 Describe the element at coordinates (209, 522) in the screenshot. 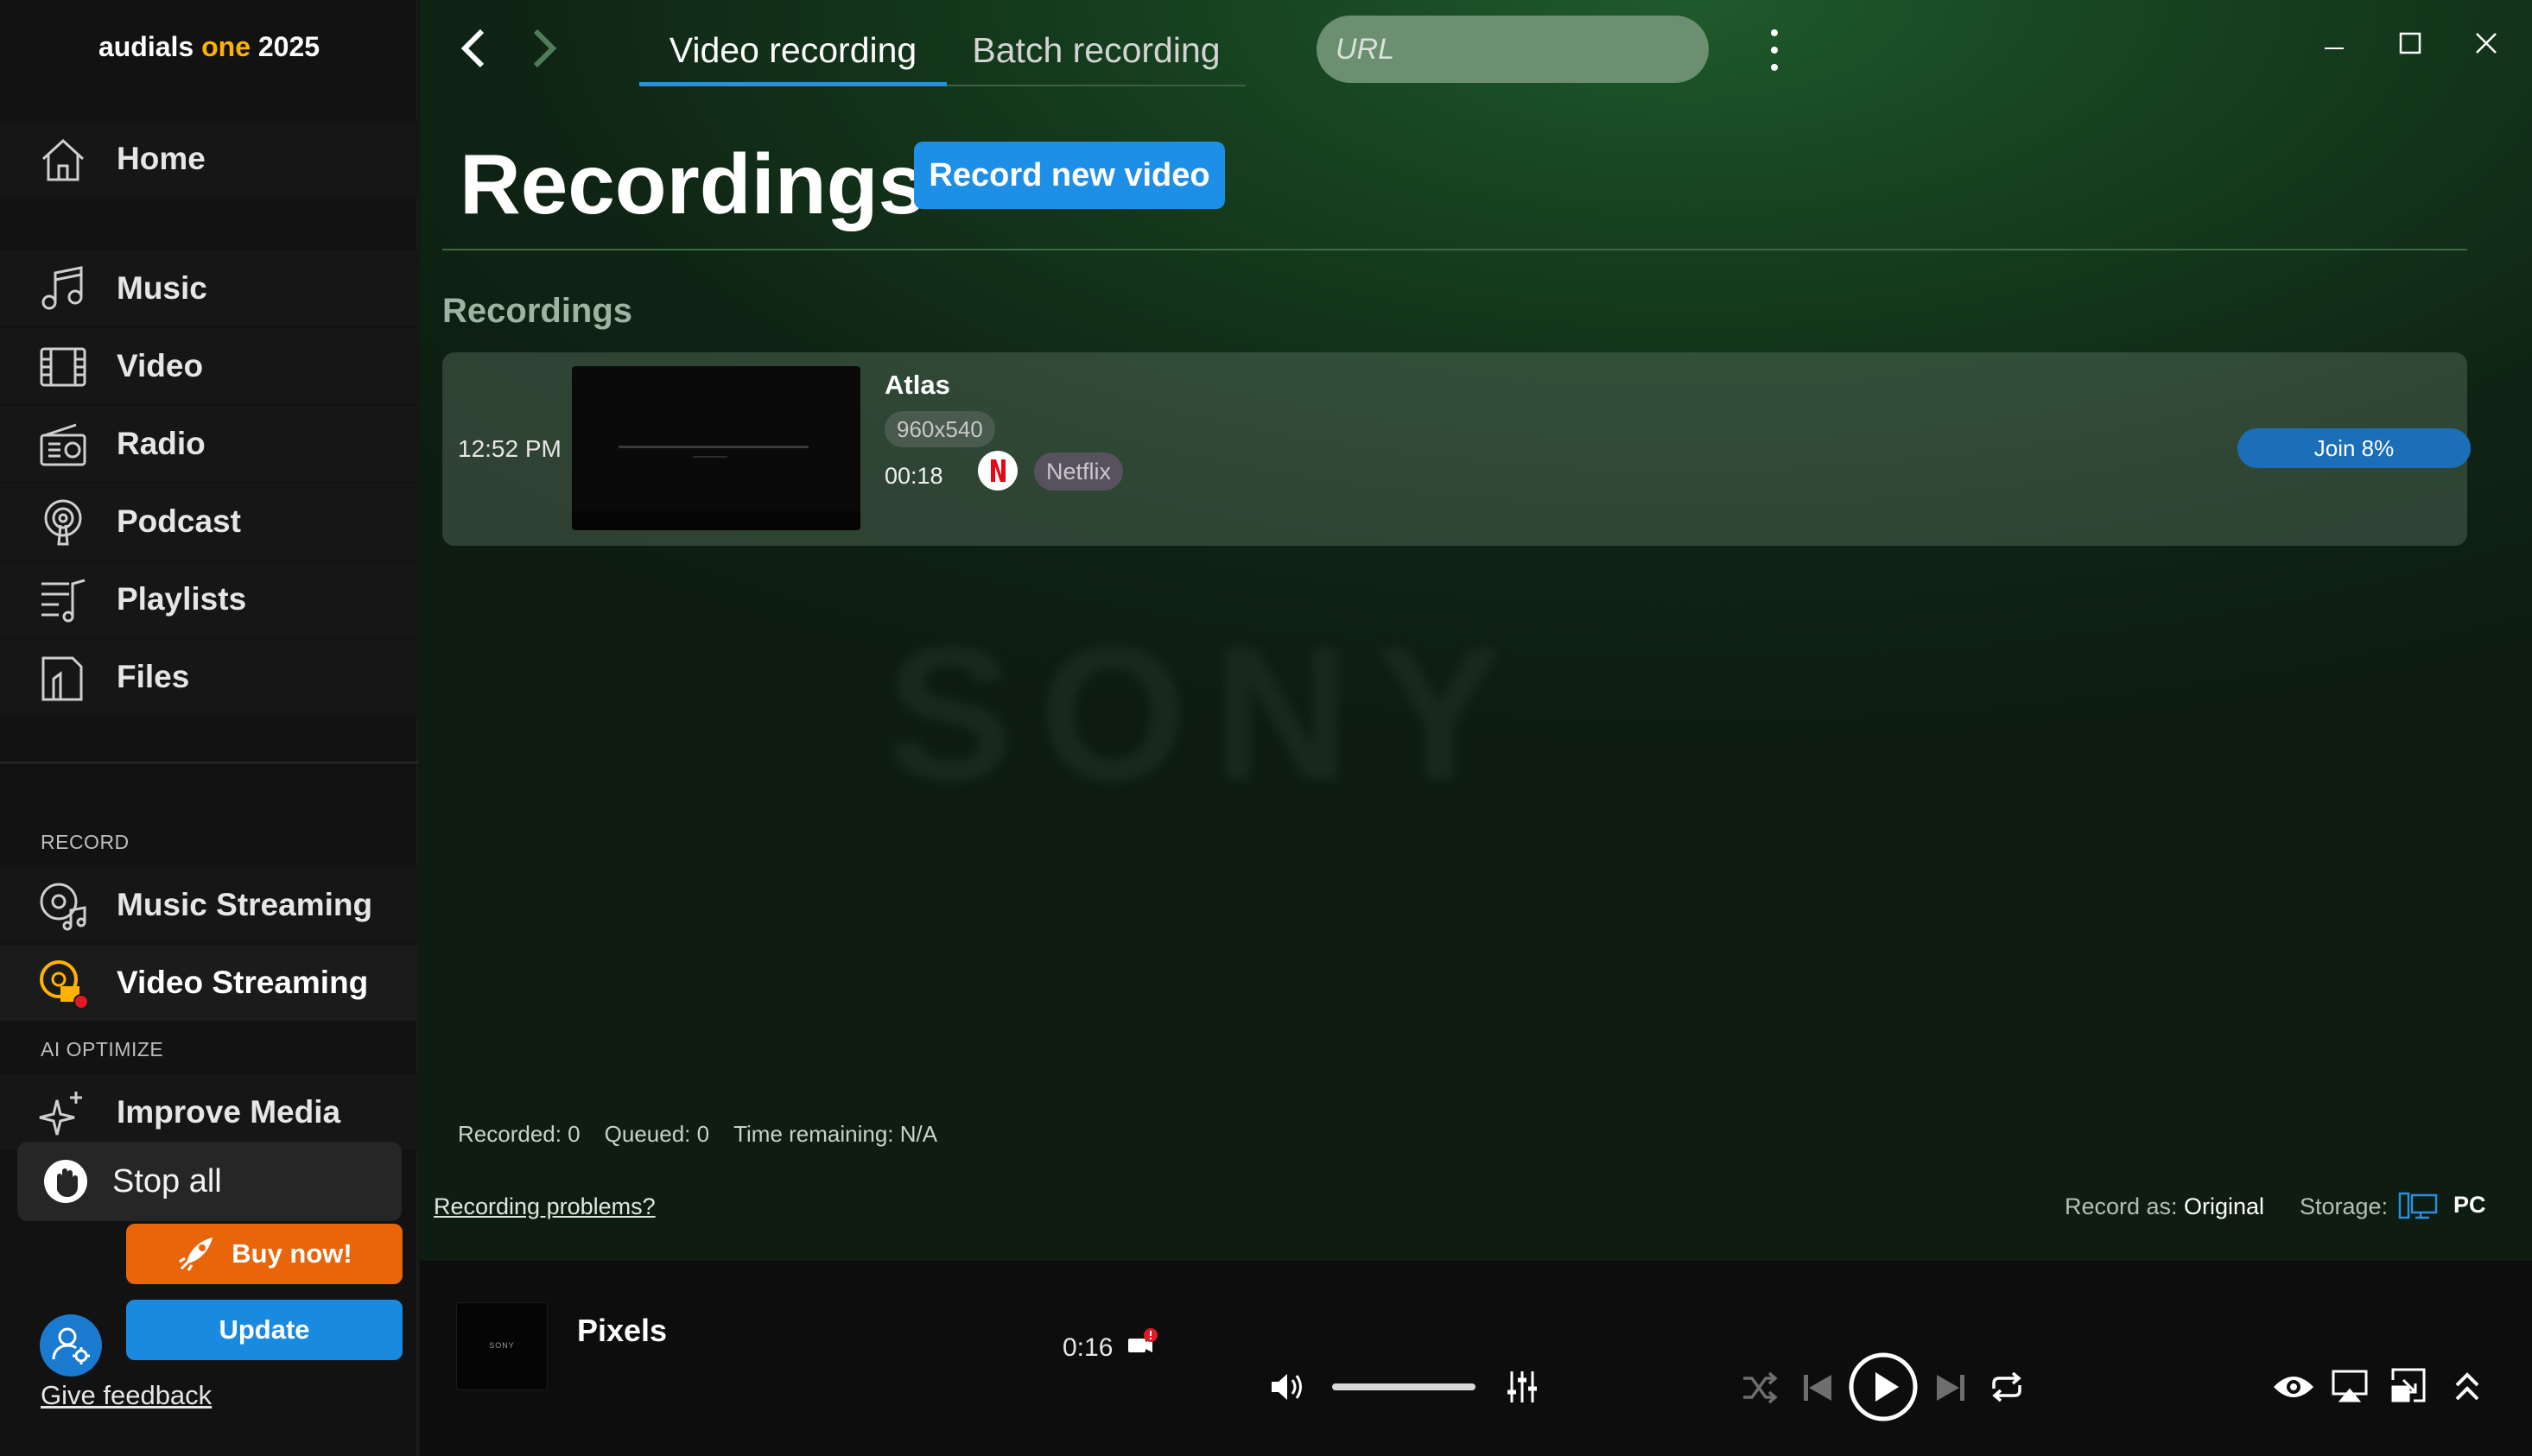

I see `sidebar-item-podcast: Podcast` at that location.